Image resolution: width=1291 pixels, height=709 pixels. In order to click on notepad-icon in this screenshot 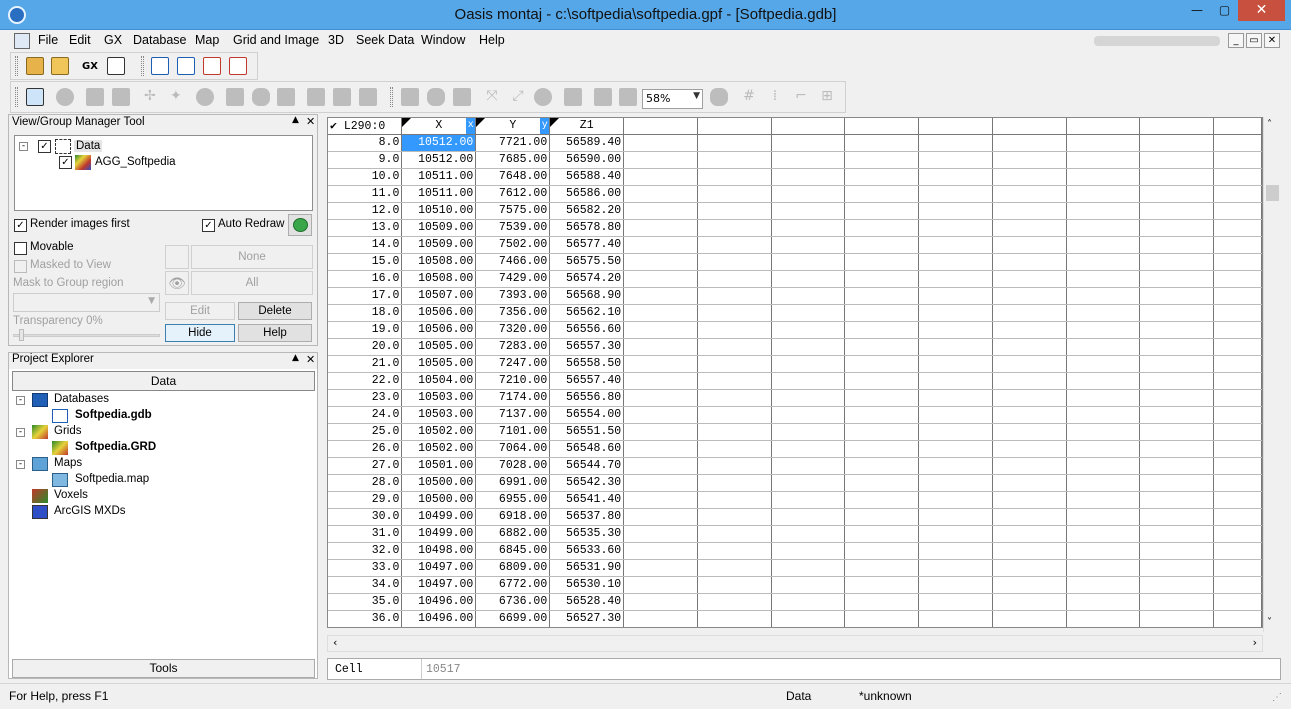, I will do `click(116, 66)`.